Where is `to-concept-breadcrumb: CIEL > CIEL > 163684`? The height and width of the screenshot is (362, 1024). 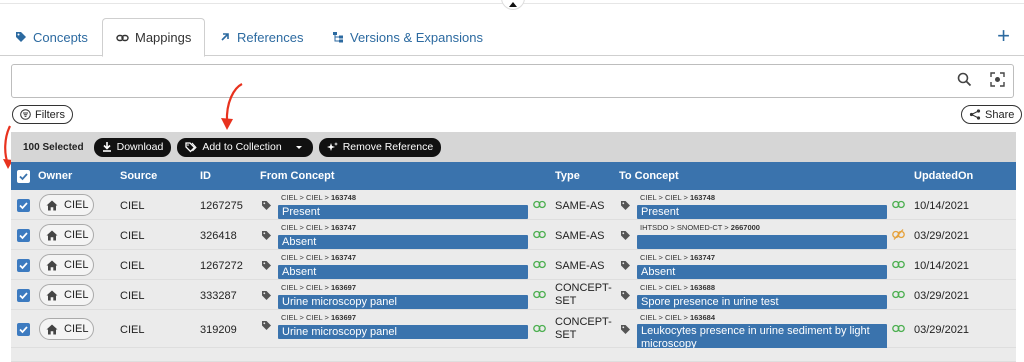
to-concept-breadcrumb: CIEL > CIEL > 163684 is located at coordinates (677, 317).